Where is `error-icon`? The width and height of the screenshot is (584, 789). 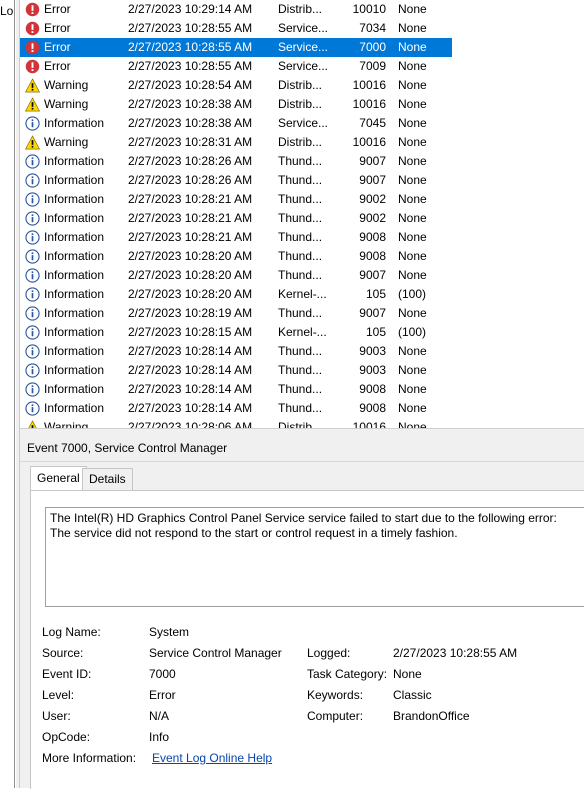
error-icon is located at coordinates (32, 28).